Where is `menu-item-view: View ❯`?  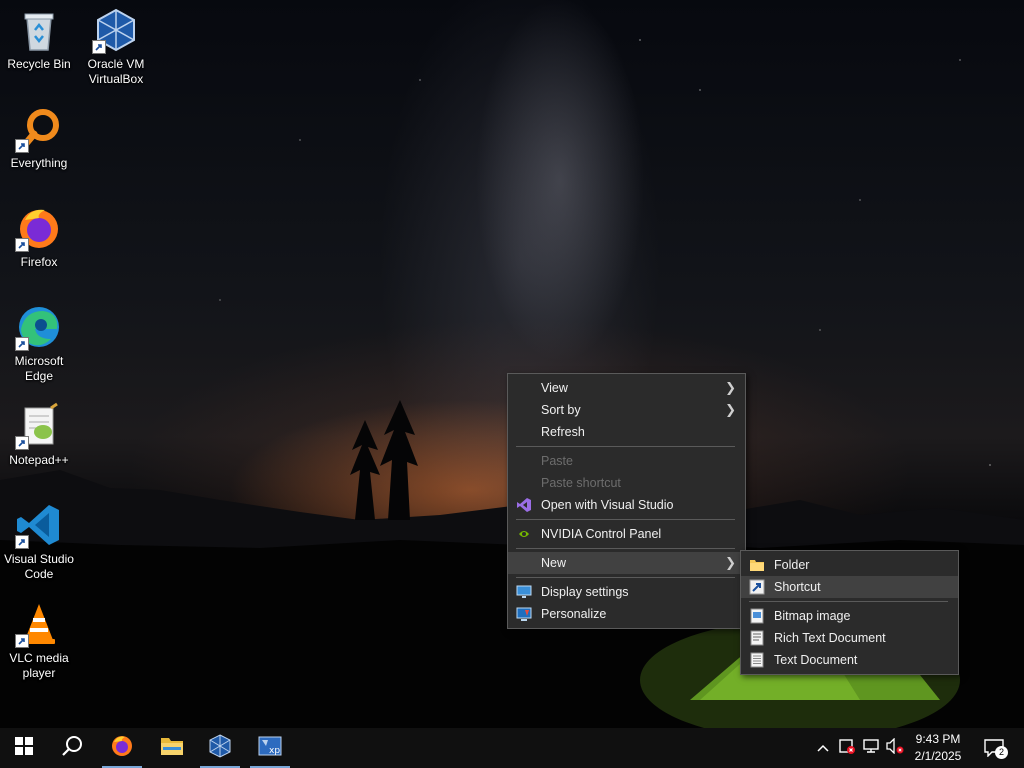
menu-item-view: View ❯ is located at coordinates (626, 388).